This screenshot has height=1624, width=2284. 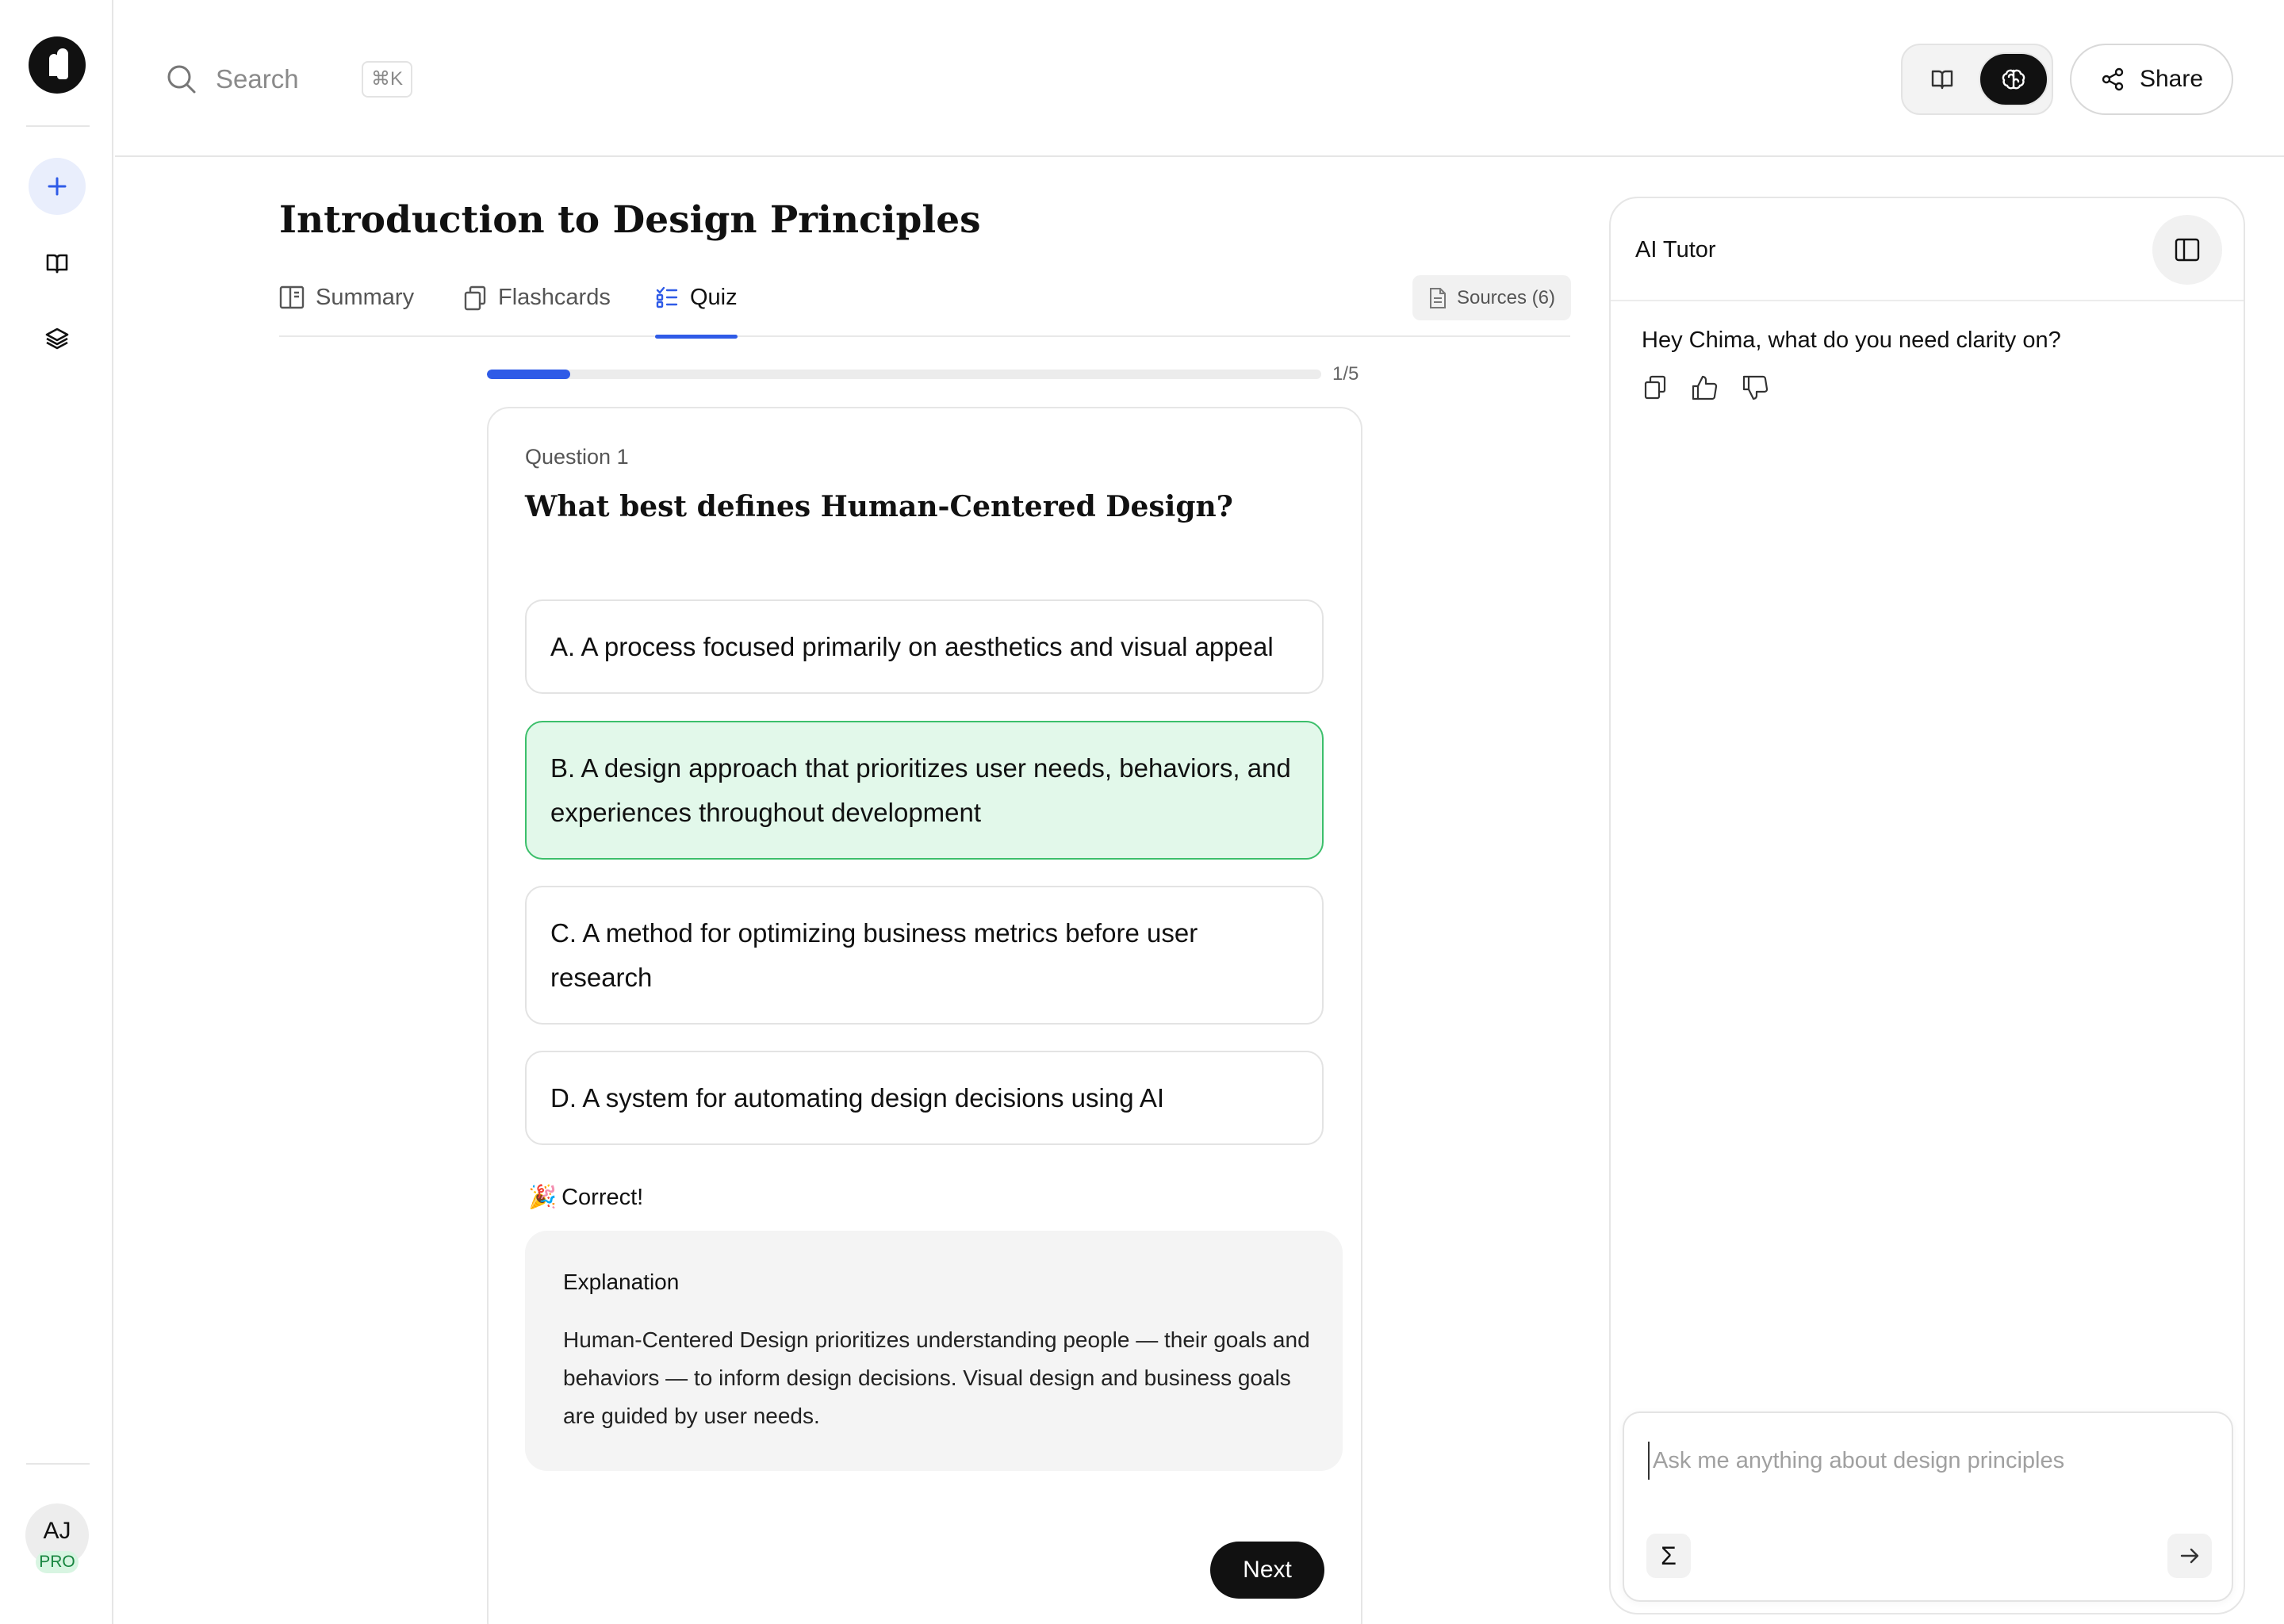 What do you see at coordinates (1927, 249) in the screenshot?
I see `tutor-header: AI Tutor` at bounding box center [1927, 249].